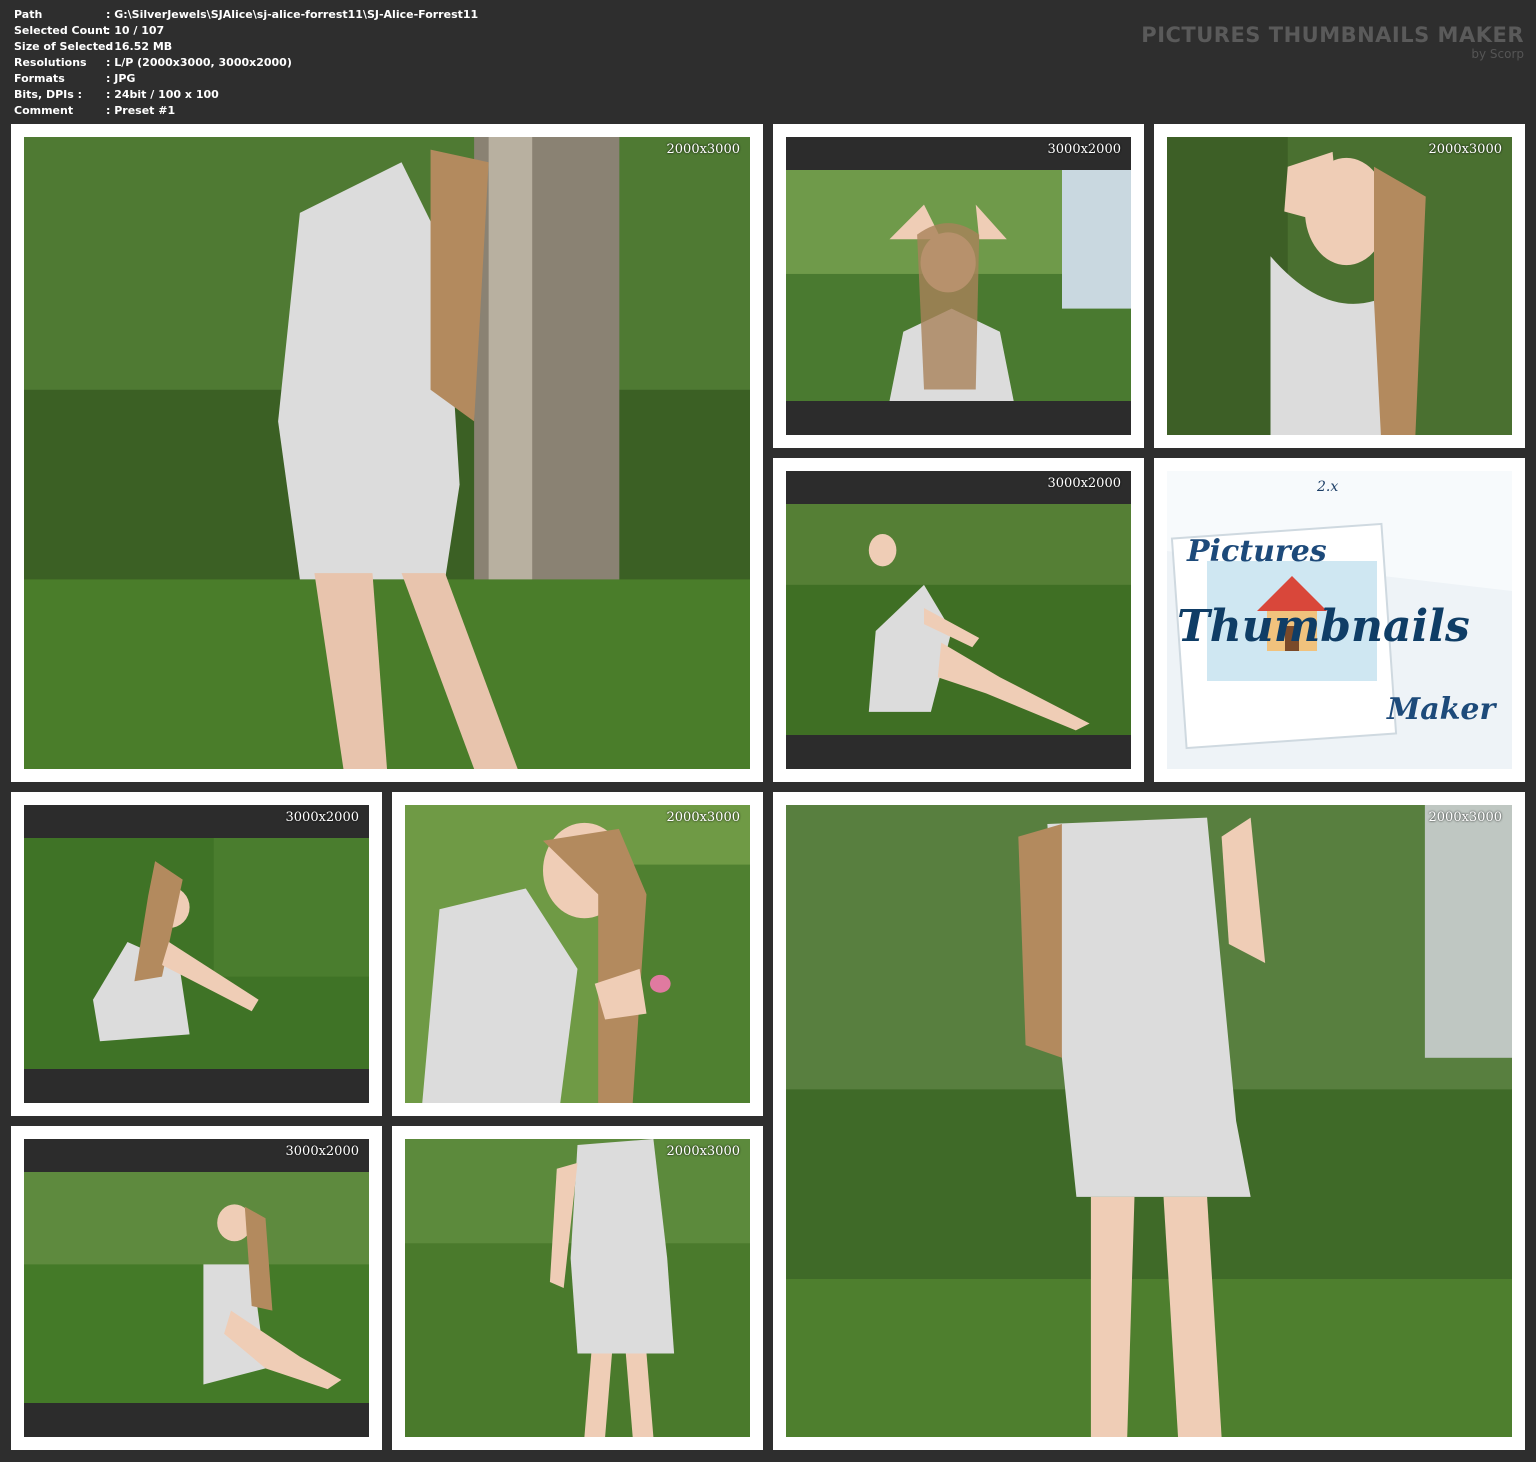  I want to click on brand-subtitle: by Scorp, so click(1497, 54).